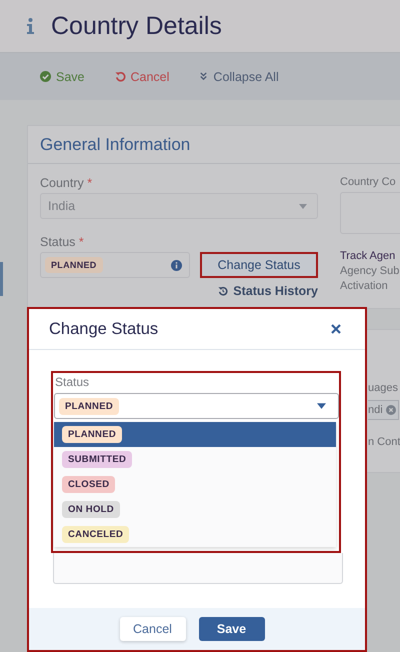 The image size is (400, 652). What do you see at coordinates (153, 629) in the screenshot?
I see `cancel-button: Cancel` at bounding box center [153, 629].